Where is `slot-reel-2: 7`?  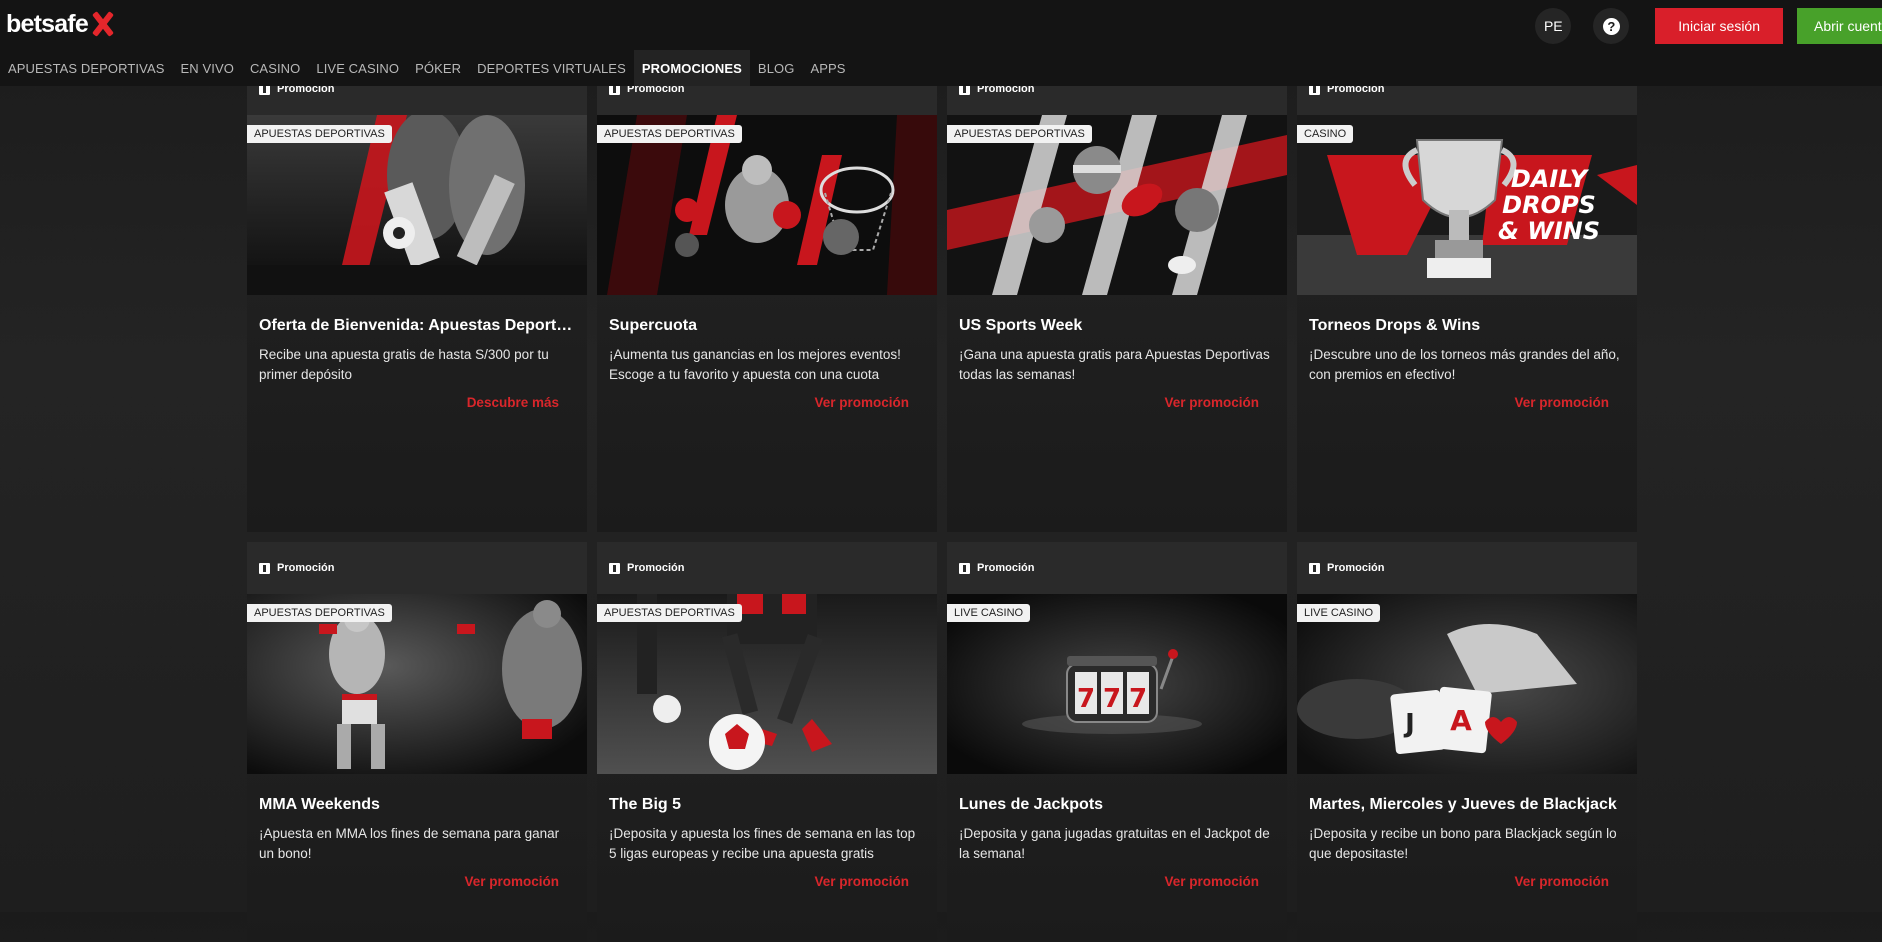 slot-reel-2: 7 is located at coordinates (1112, 699).